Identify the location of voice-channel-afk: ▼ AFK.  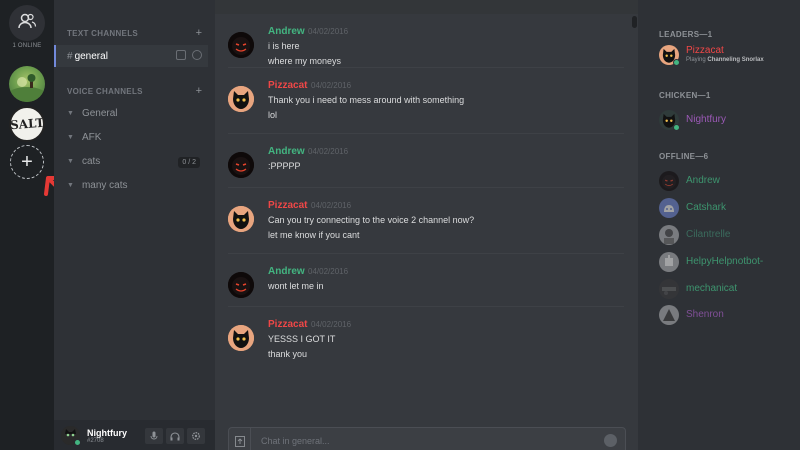
(84, 137).